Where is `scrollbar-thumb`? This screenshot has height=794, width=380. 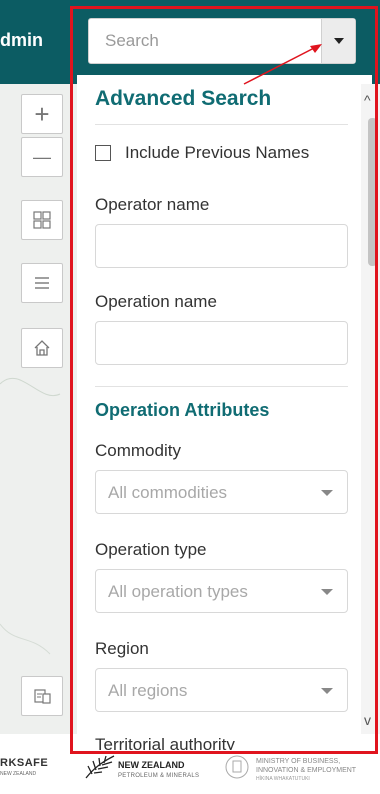
scrollbar-thumb is located at coordinates (372, 192).